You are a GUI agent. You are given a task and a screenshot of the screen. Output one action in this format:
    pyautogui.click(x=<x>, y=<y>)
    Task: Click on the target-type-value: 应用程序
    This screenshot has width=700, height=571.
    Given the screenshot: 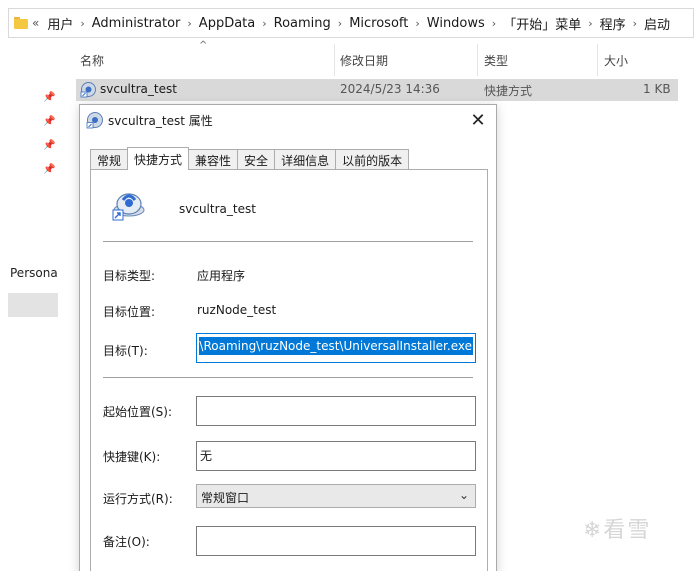 What is the action you would take?
    pyautogui.click(x=221, y=276)
    